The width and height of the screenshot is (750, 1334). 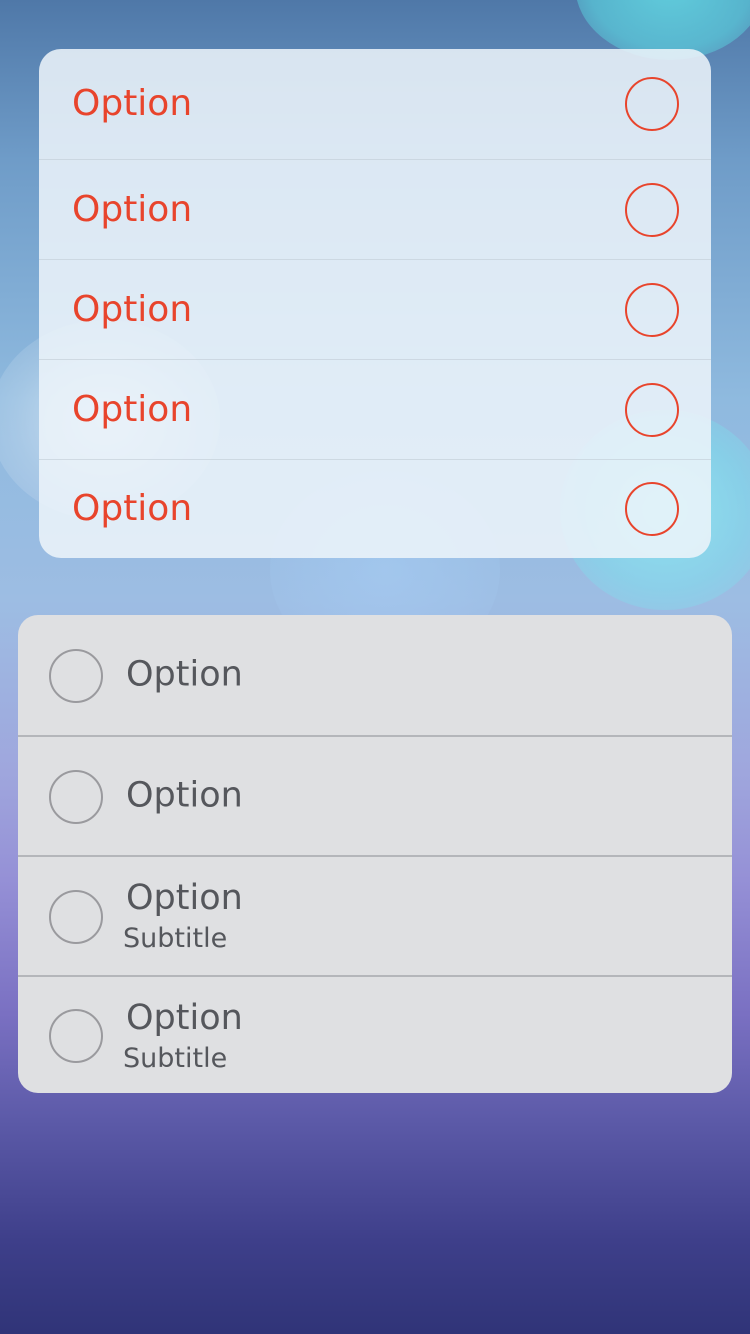 What do you see at coordinates (375, 104) in the screenshot?
I see `top-option-row-1: Option` at bounding box center [375, 104].